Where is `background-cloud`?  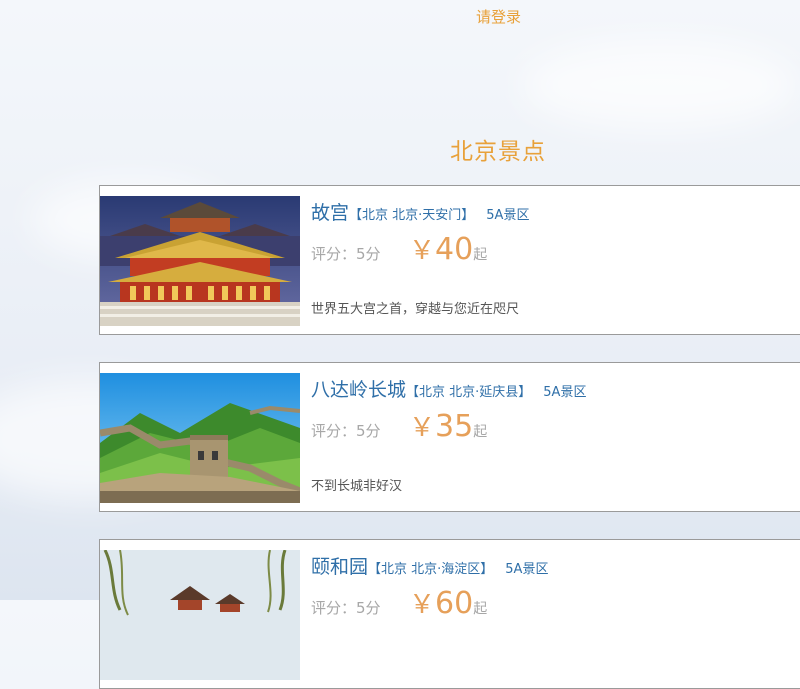
background-cloud is located at coordinates (660, 85).